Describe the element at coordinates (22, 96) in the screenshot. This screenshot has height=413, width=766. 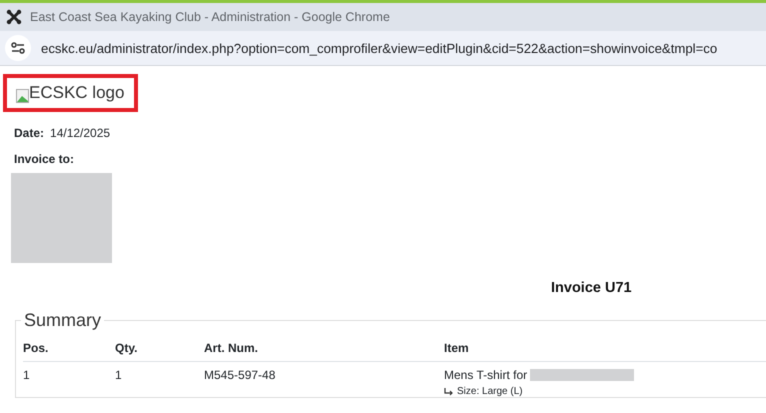
I see `broken-image-icon` at that location.